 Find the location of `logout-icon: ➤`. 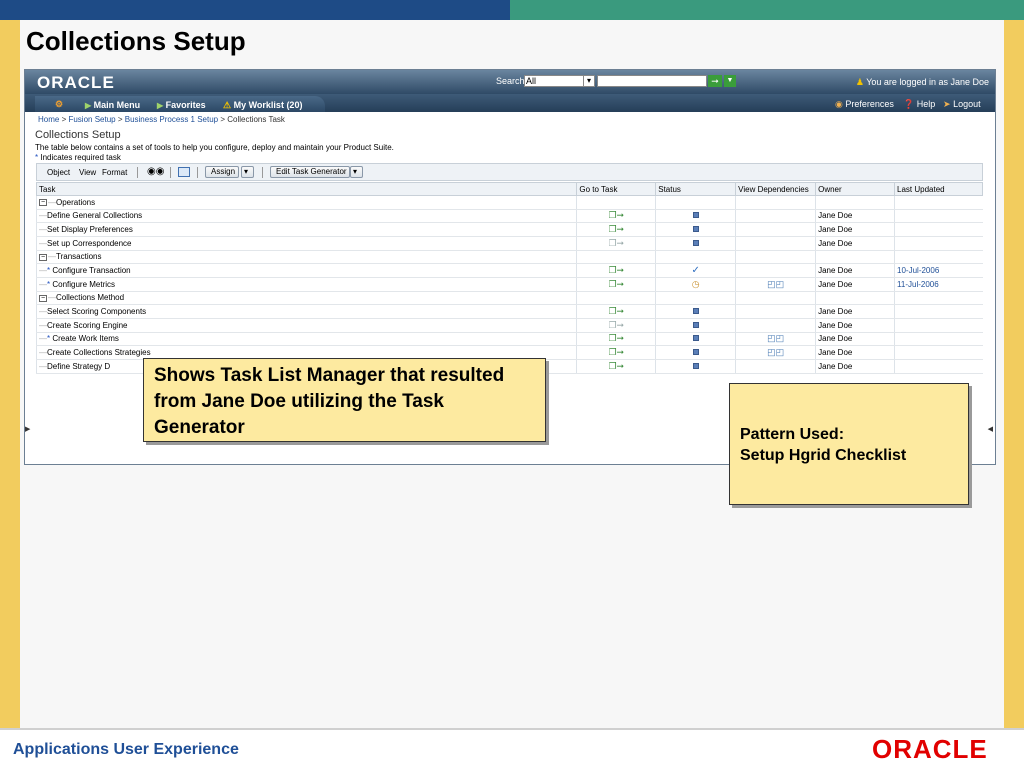

logout-icon: ➤ is located at coordinates (947, 104).